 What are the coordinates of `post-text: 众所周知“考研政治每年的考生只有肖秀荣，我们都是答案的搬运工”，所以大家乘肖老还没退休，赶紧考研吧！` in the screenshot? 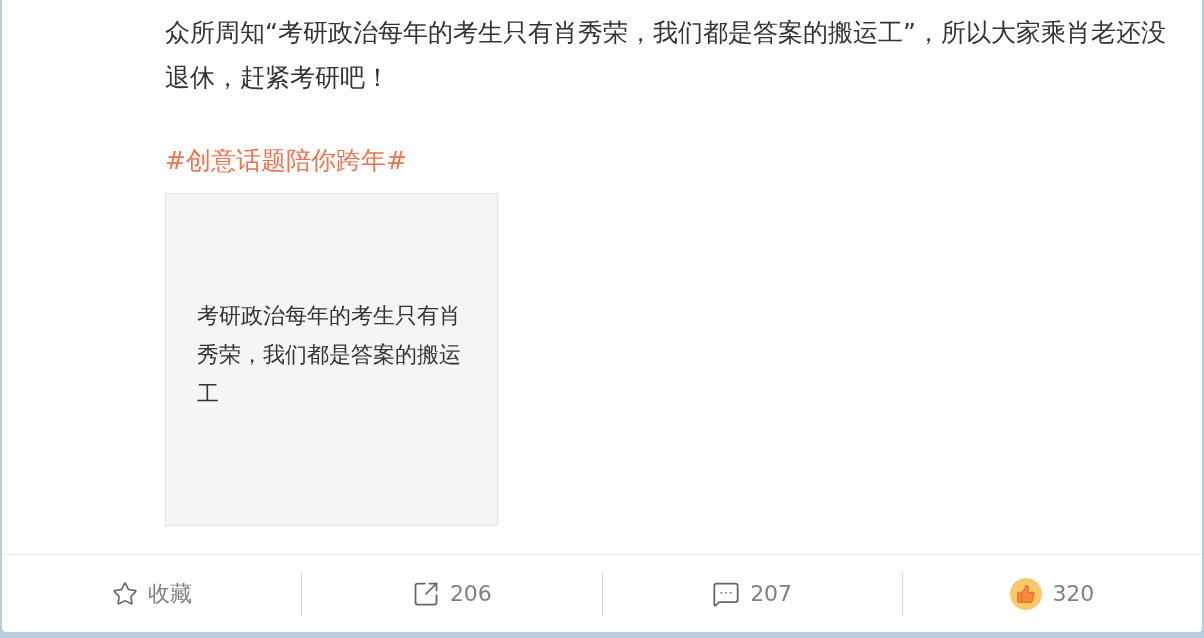 It's located at (666, 55).